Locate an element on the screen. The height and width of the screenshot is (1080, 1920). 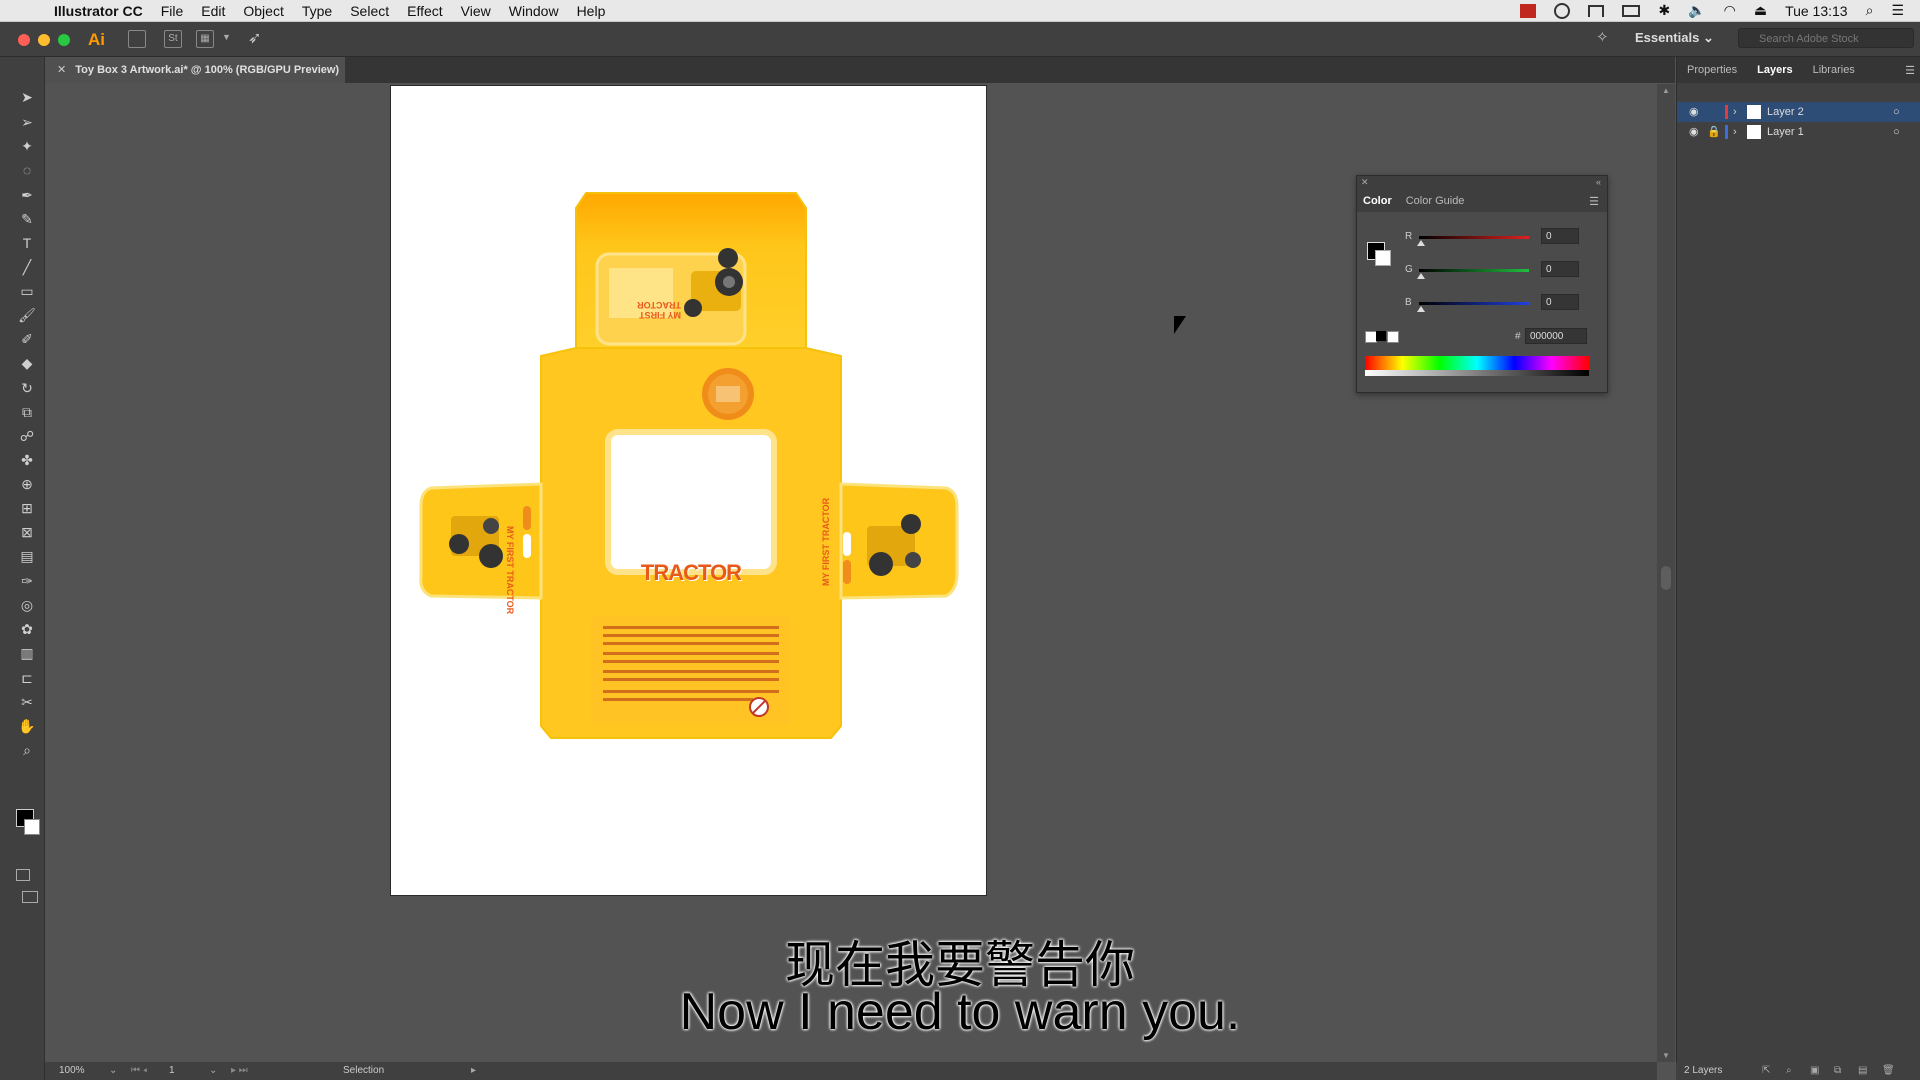
bluetooth-icon: ✱ is located at coordinates (1664, 10).